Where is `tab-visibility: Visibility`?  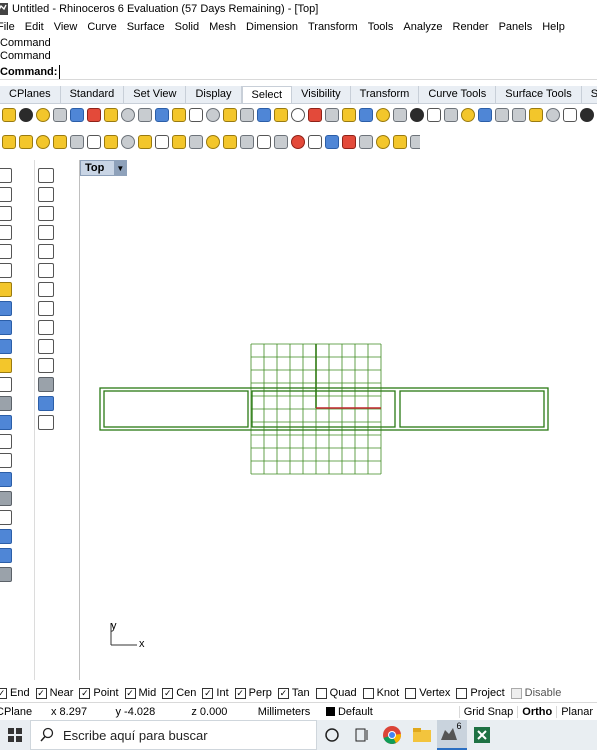 tab-visibility: Visibility is located at coordinates (321, 94).